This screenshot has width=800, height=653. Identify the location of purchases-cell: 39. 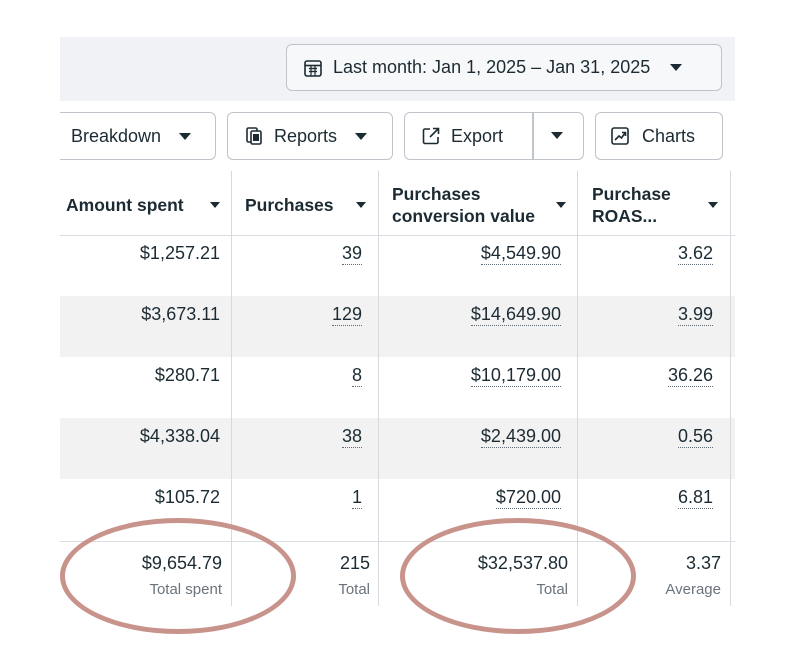
(297, 265).